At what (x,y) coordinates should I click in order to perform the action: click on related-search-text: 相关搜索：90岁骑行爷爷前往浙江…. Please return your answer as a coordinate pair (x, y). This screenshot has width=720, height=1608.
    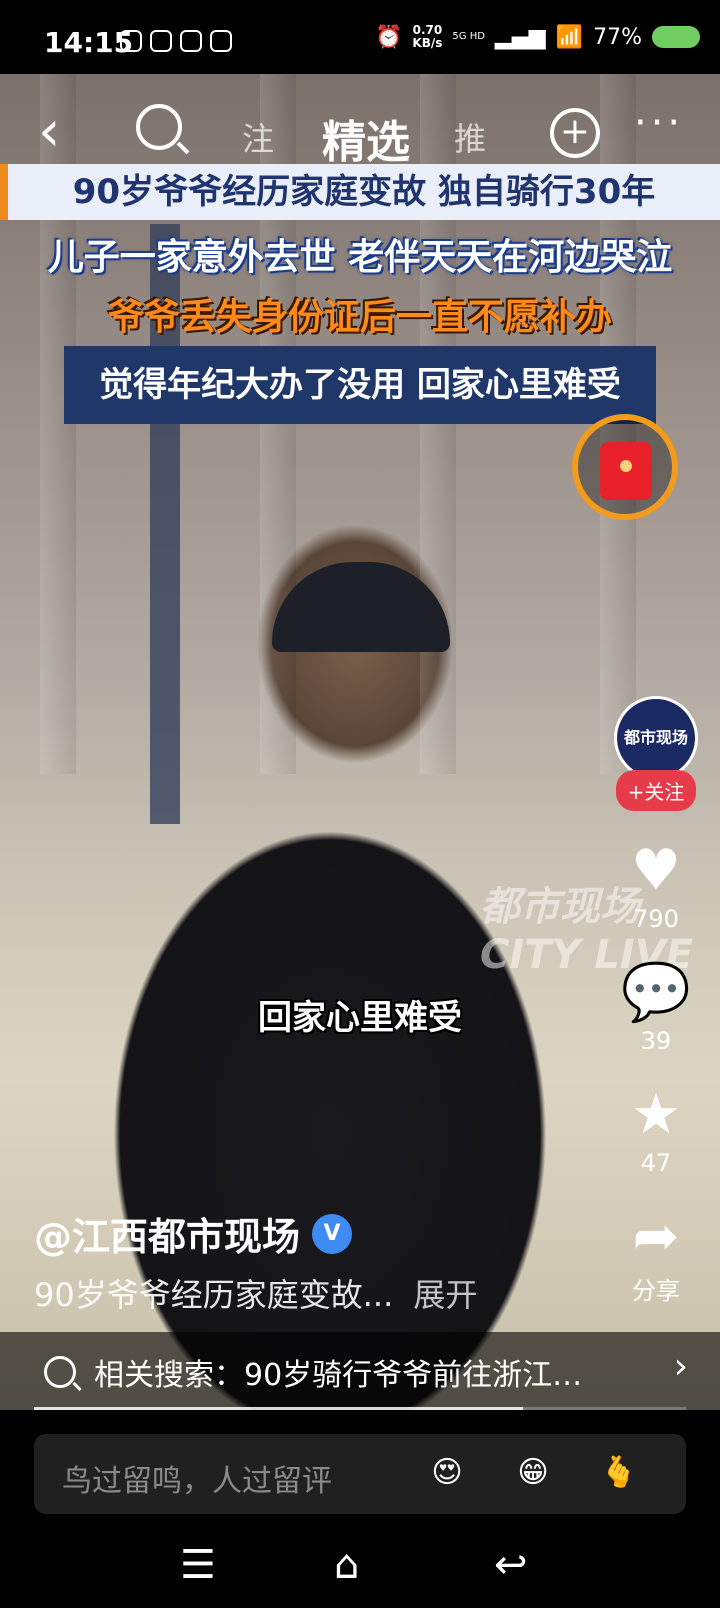
    Looking at the image, I should click on (364, 1372).